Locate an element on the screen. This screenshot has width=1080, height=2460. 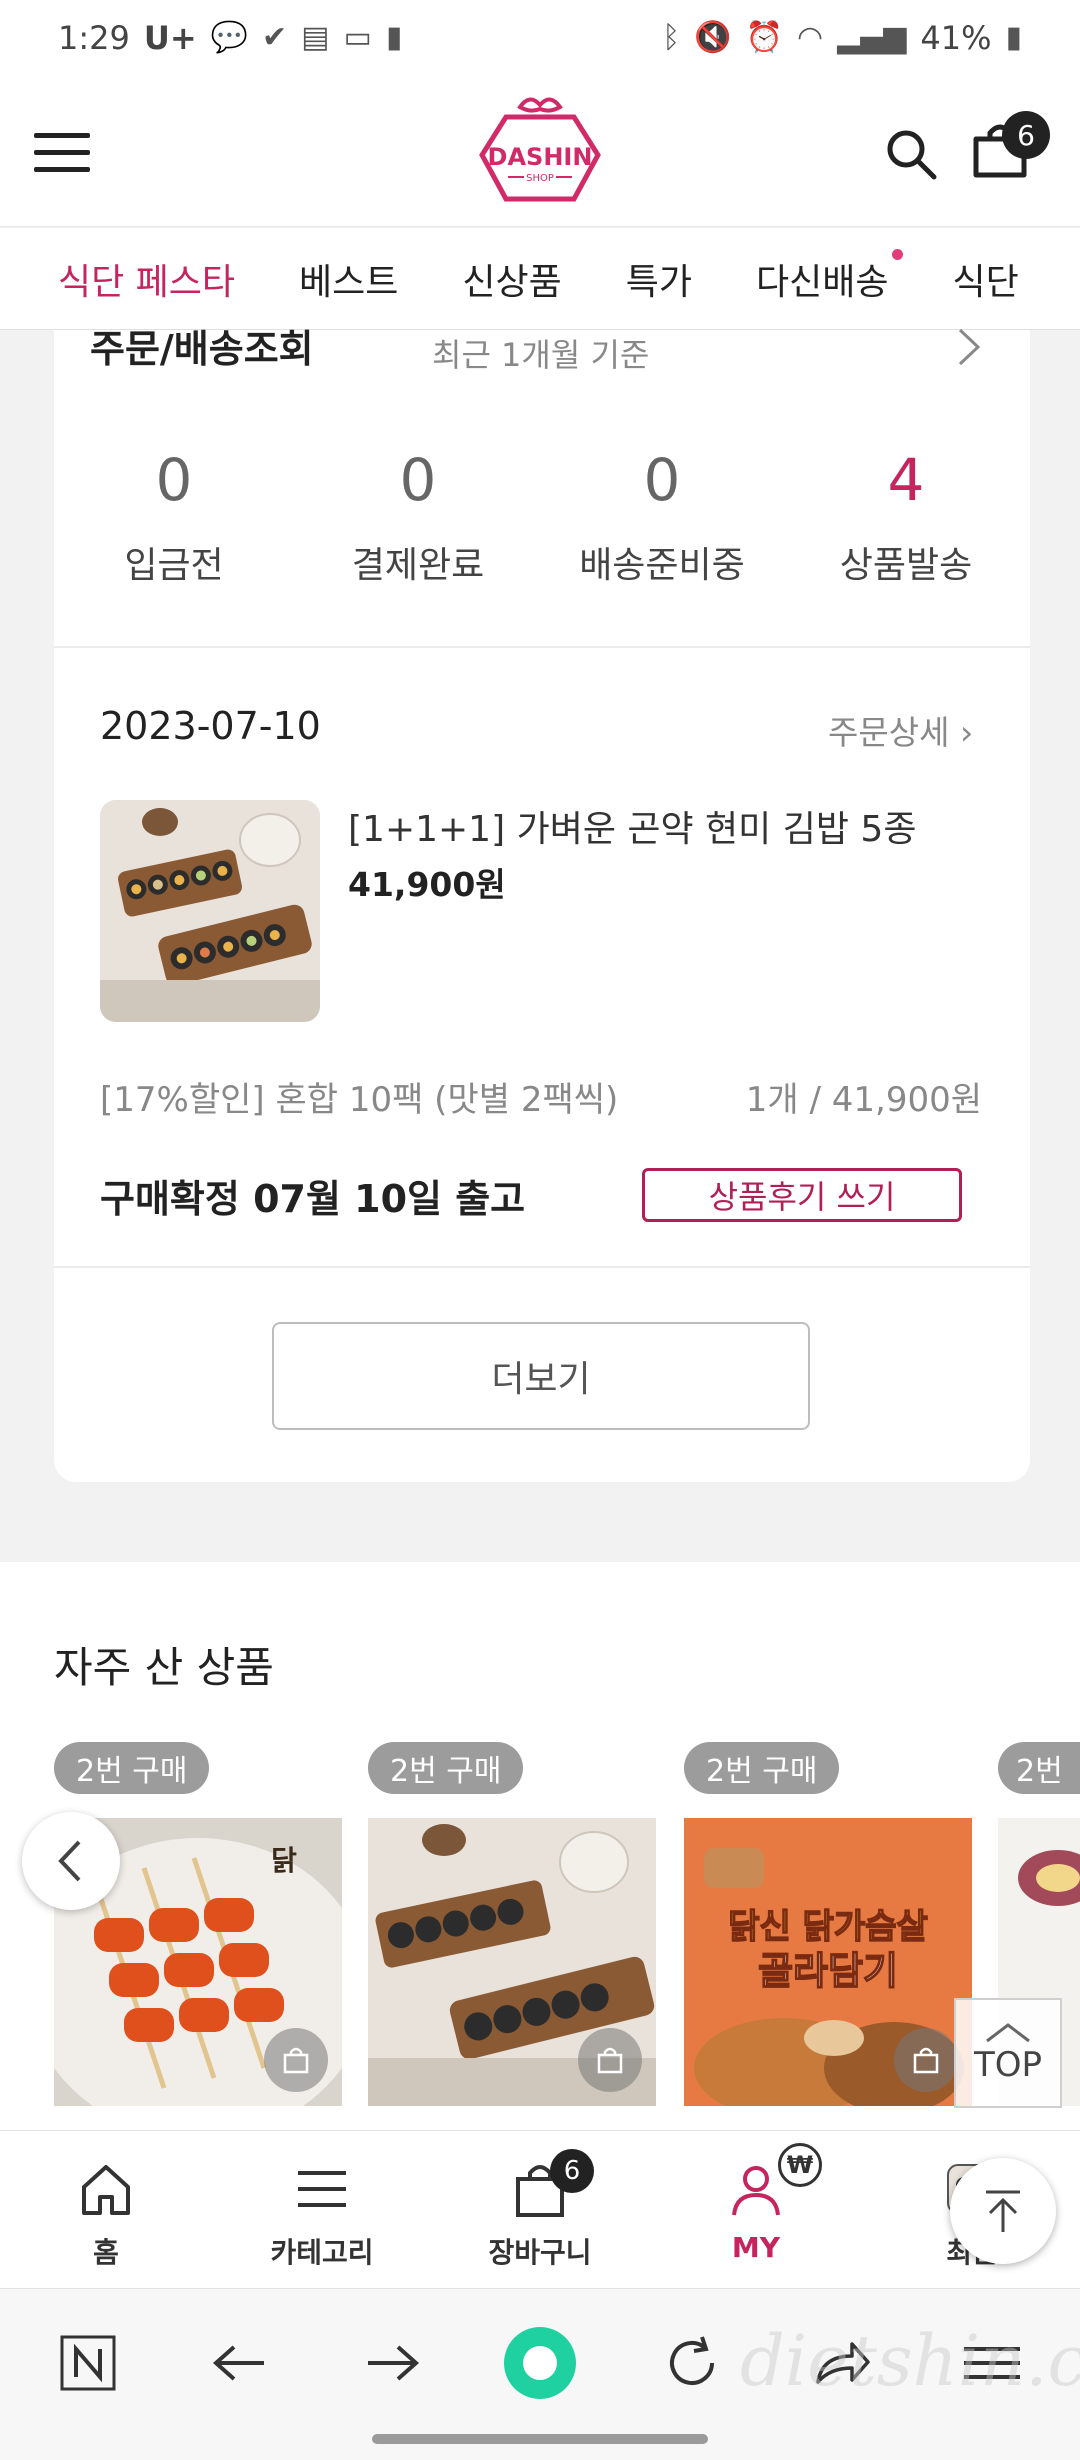
tab-diet: 식단 is located at coordinates (986, 279).